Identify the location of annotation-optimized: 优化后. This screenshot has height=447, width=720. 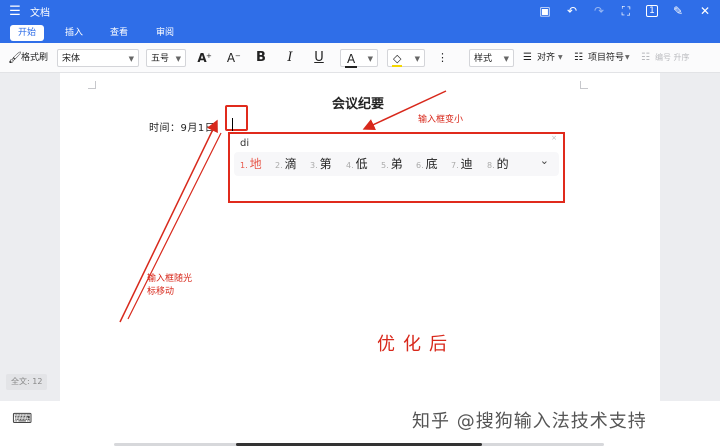
(416, 344).